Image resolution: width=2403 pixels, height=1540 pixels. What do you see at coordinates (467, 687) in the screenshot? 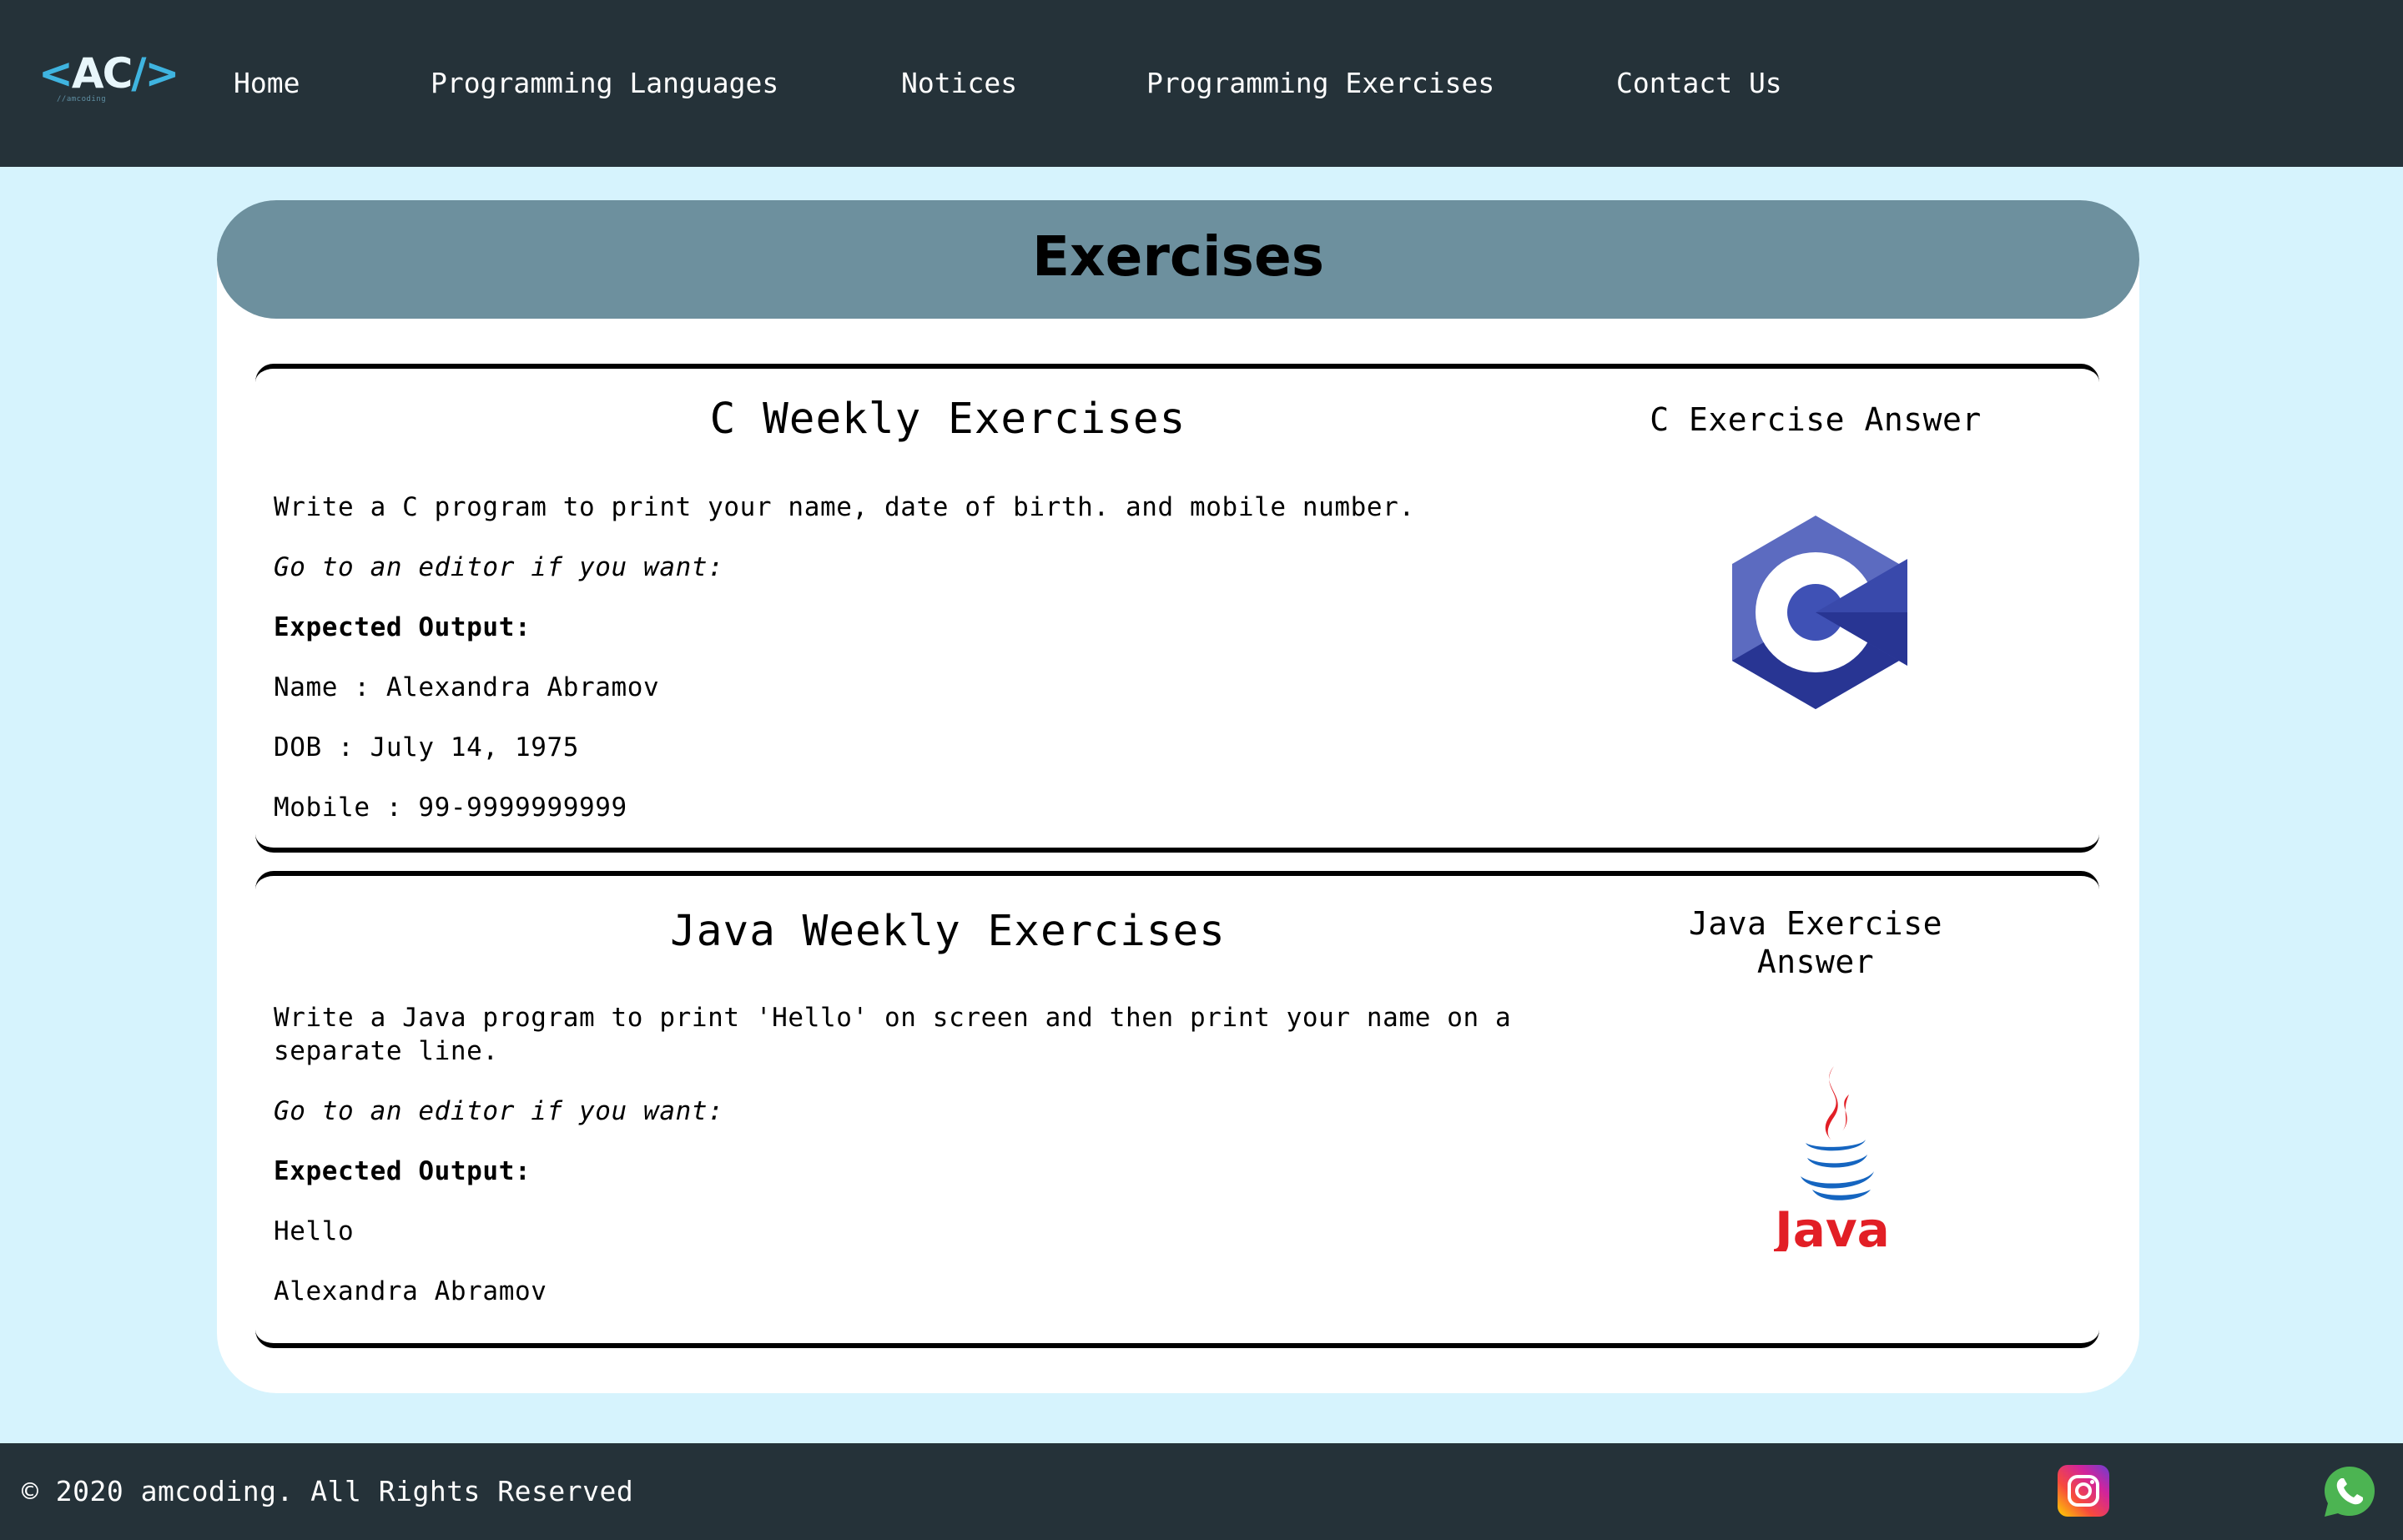
I see `c-output-line: Name : Alexandra Abramov` at bounding box center [467, 687].